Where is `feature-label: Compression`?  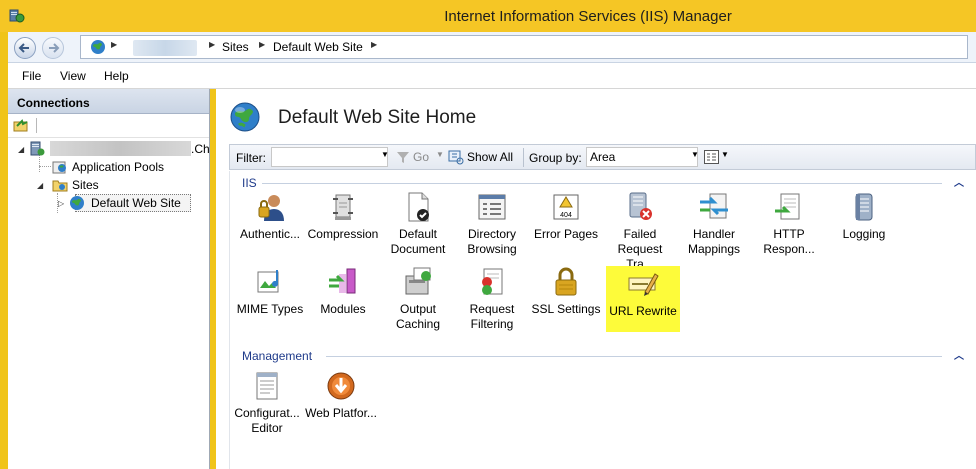
feature-label: Compression is located at coordinates (343, 234).